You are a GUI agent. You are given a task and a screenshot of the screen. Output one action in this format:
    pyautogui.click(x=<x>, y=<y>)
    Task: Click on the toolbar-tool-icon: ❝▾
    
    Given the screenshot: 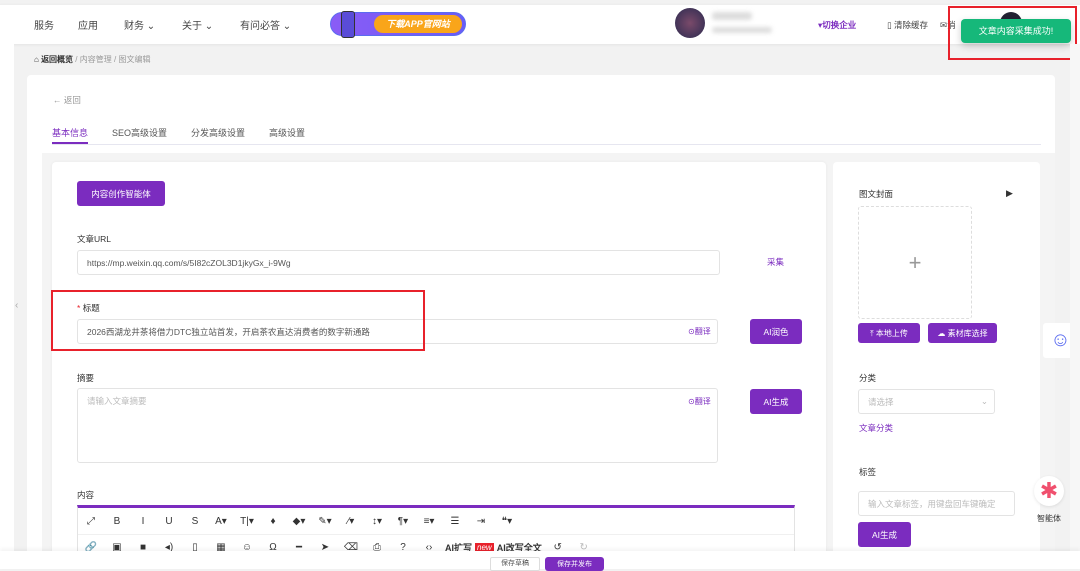 What is the action you would take?
    pyautogui.click(x=507, y=521)
    